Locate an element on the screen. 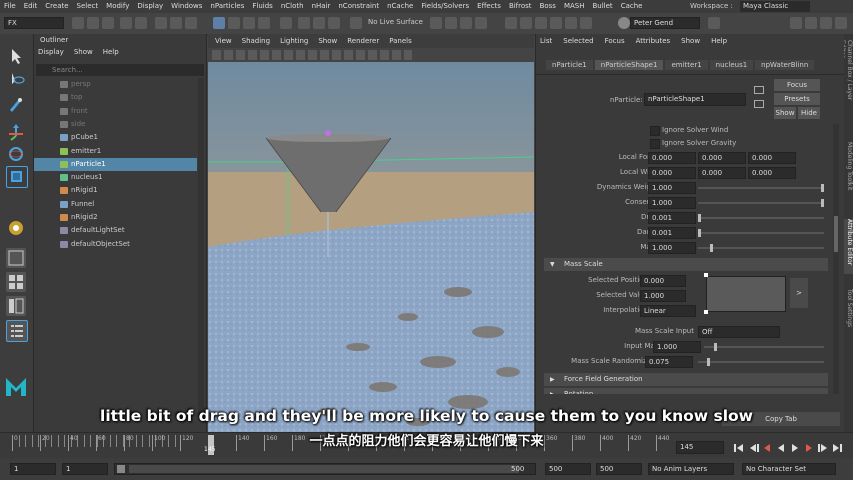 The width and height of the screenshot is (853, 480). ae-tab-emitter1: emitter1 is located at coordinates (686, 65).